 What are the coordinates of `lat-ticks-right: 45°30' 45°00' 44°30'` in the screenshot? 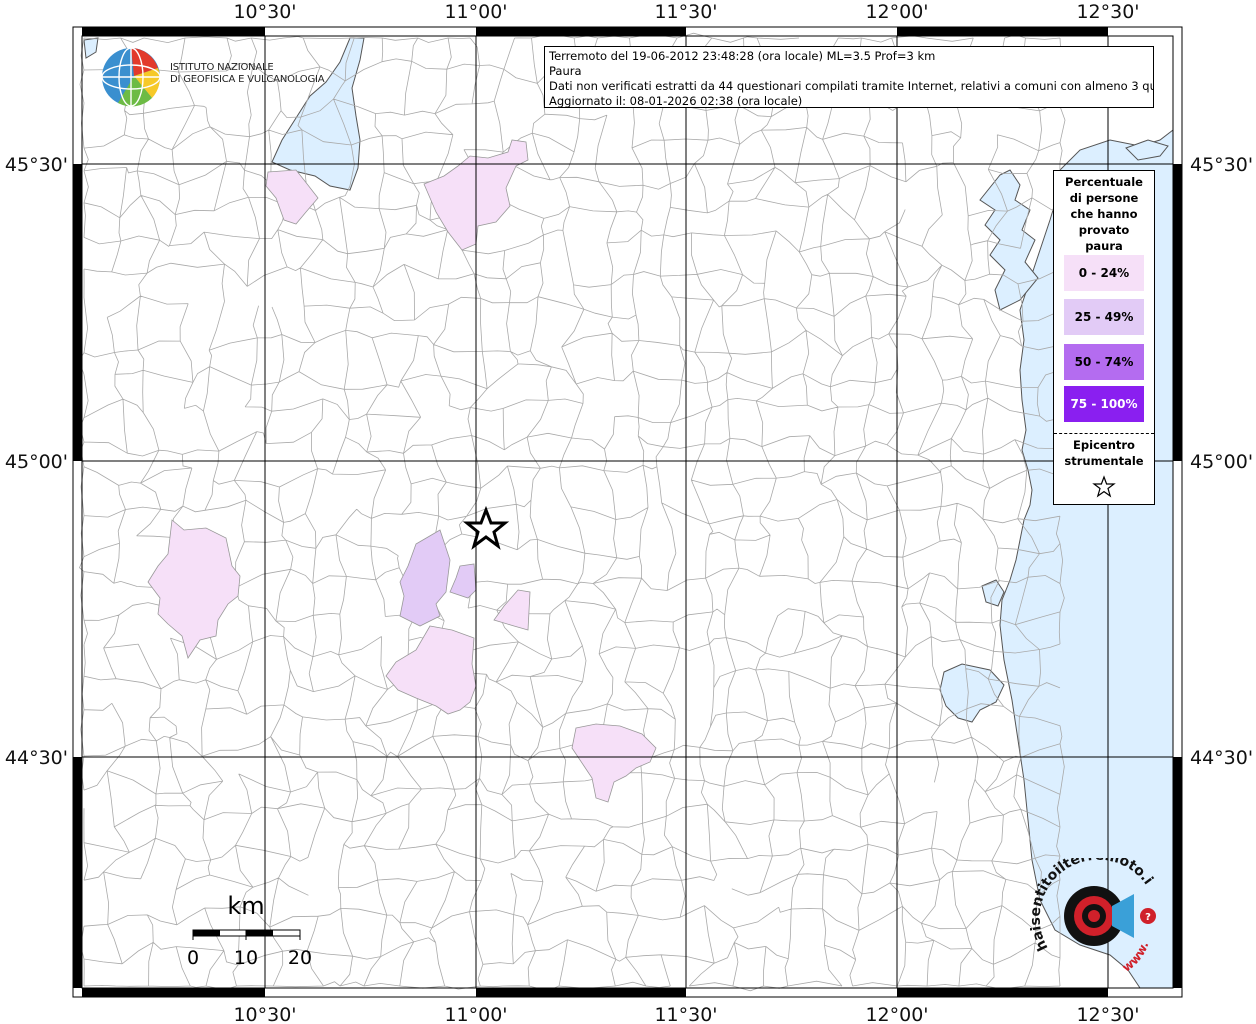 It's located at (1221, 461).